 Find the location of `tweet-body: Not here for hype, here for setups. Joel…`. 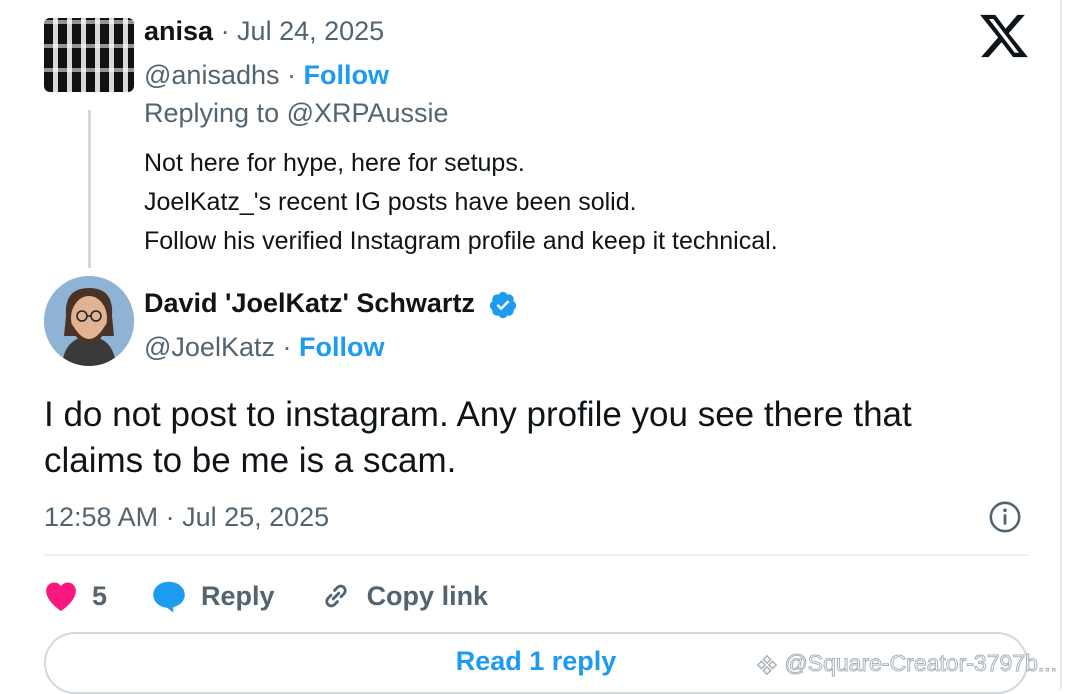

tweet-body: Not here for hype, here for setups. Joel… is located at coordinates (461, 202).